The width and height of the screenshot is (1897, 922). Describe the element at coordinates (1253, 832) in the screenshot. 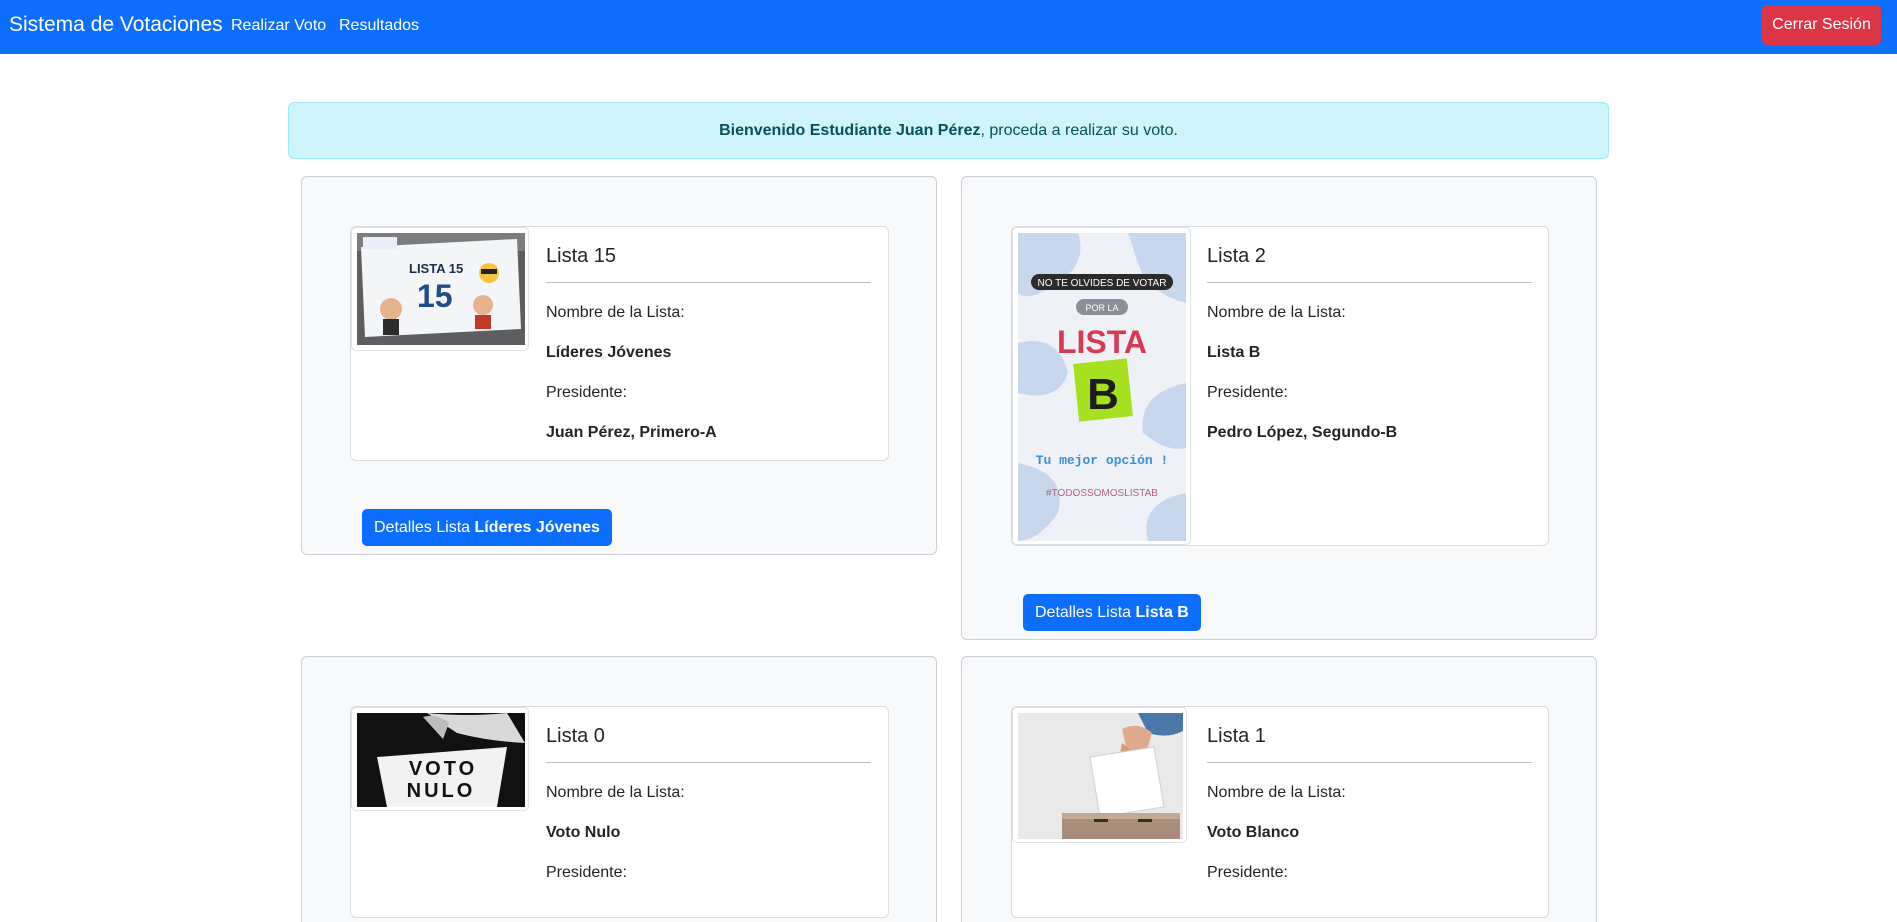

I see `list-name-value: Voto Blanco` at that location.